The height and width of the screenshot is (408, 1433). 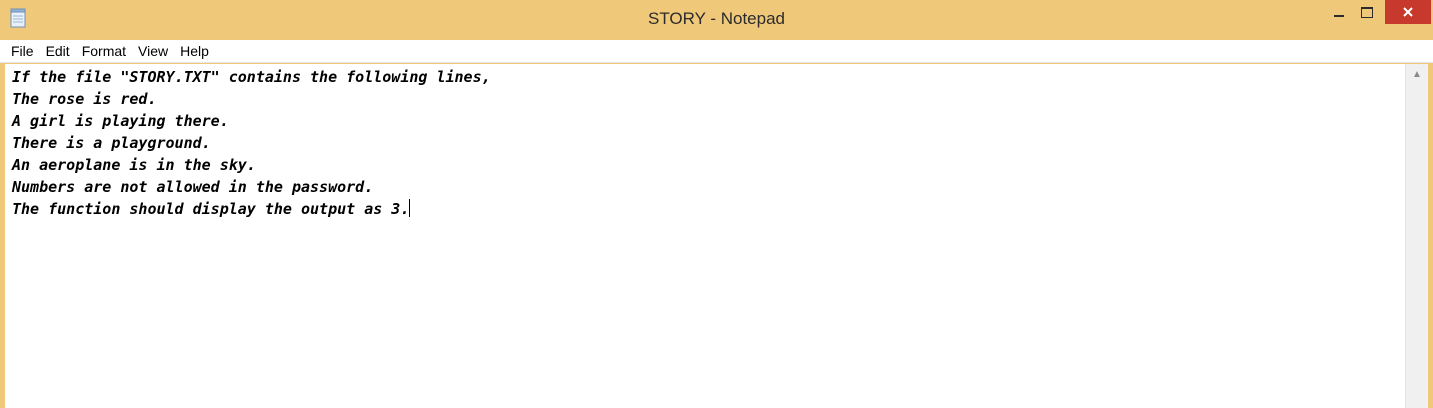 What do you see at coordinates (1339, 16) in the screenshot?
I see `minimize-icon` at bounding box center [1339, 16].